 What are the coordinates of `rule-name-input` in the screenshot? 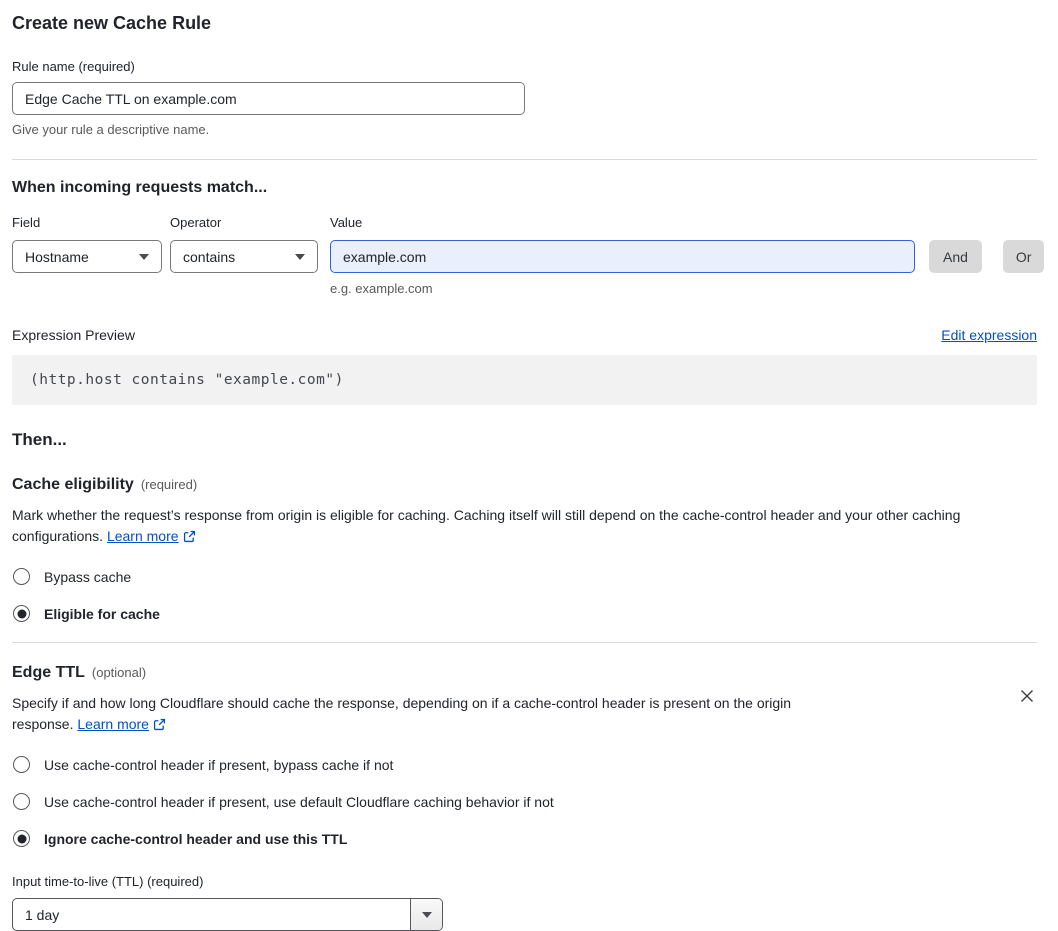 It's located at (268, 98).